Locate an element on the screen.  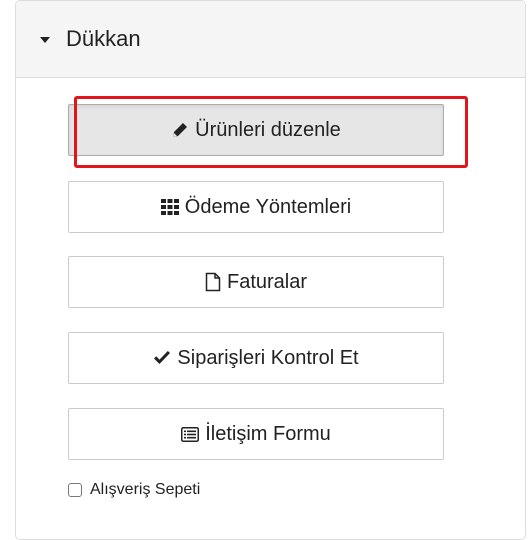
check-orders-label: Siparişleri Kontrol Et is located at coordinates (268, 357).